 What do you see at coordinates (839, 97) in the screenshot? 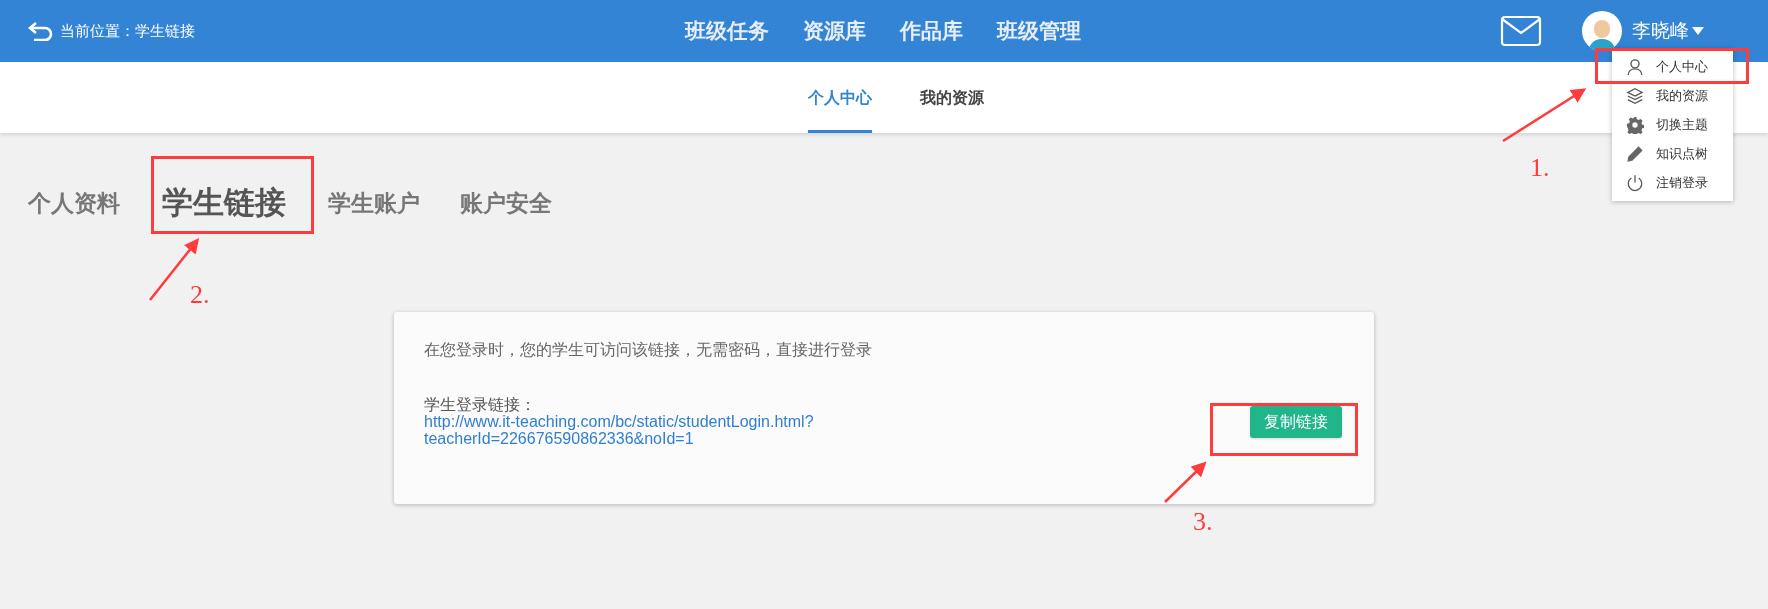
I see `tab: 个人中心` at bounding box center [839, 97].